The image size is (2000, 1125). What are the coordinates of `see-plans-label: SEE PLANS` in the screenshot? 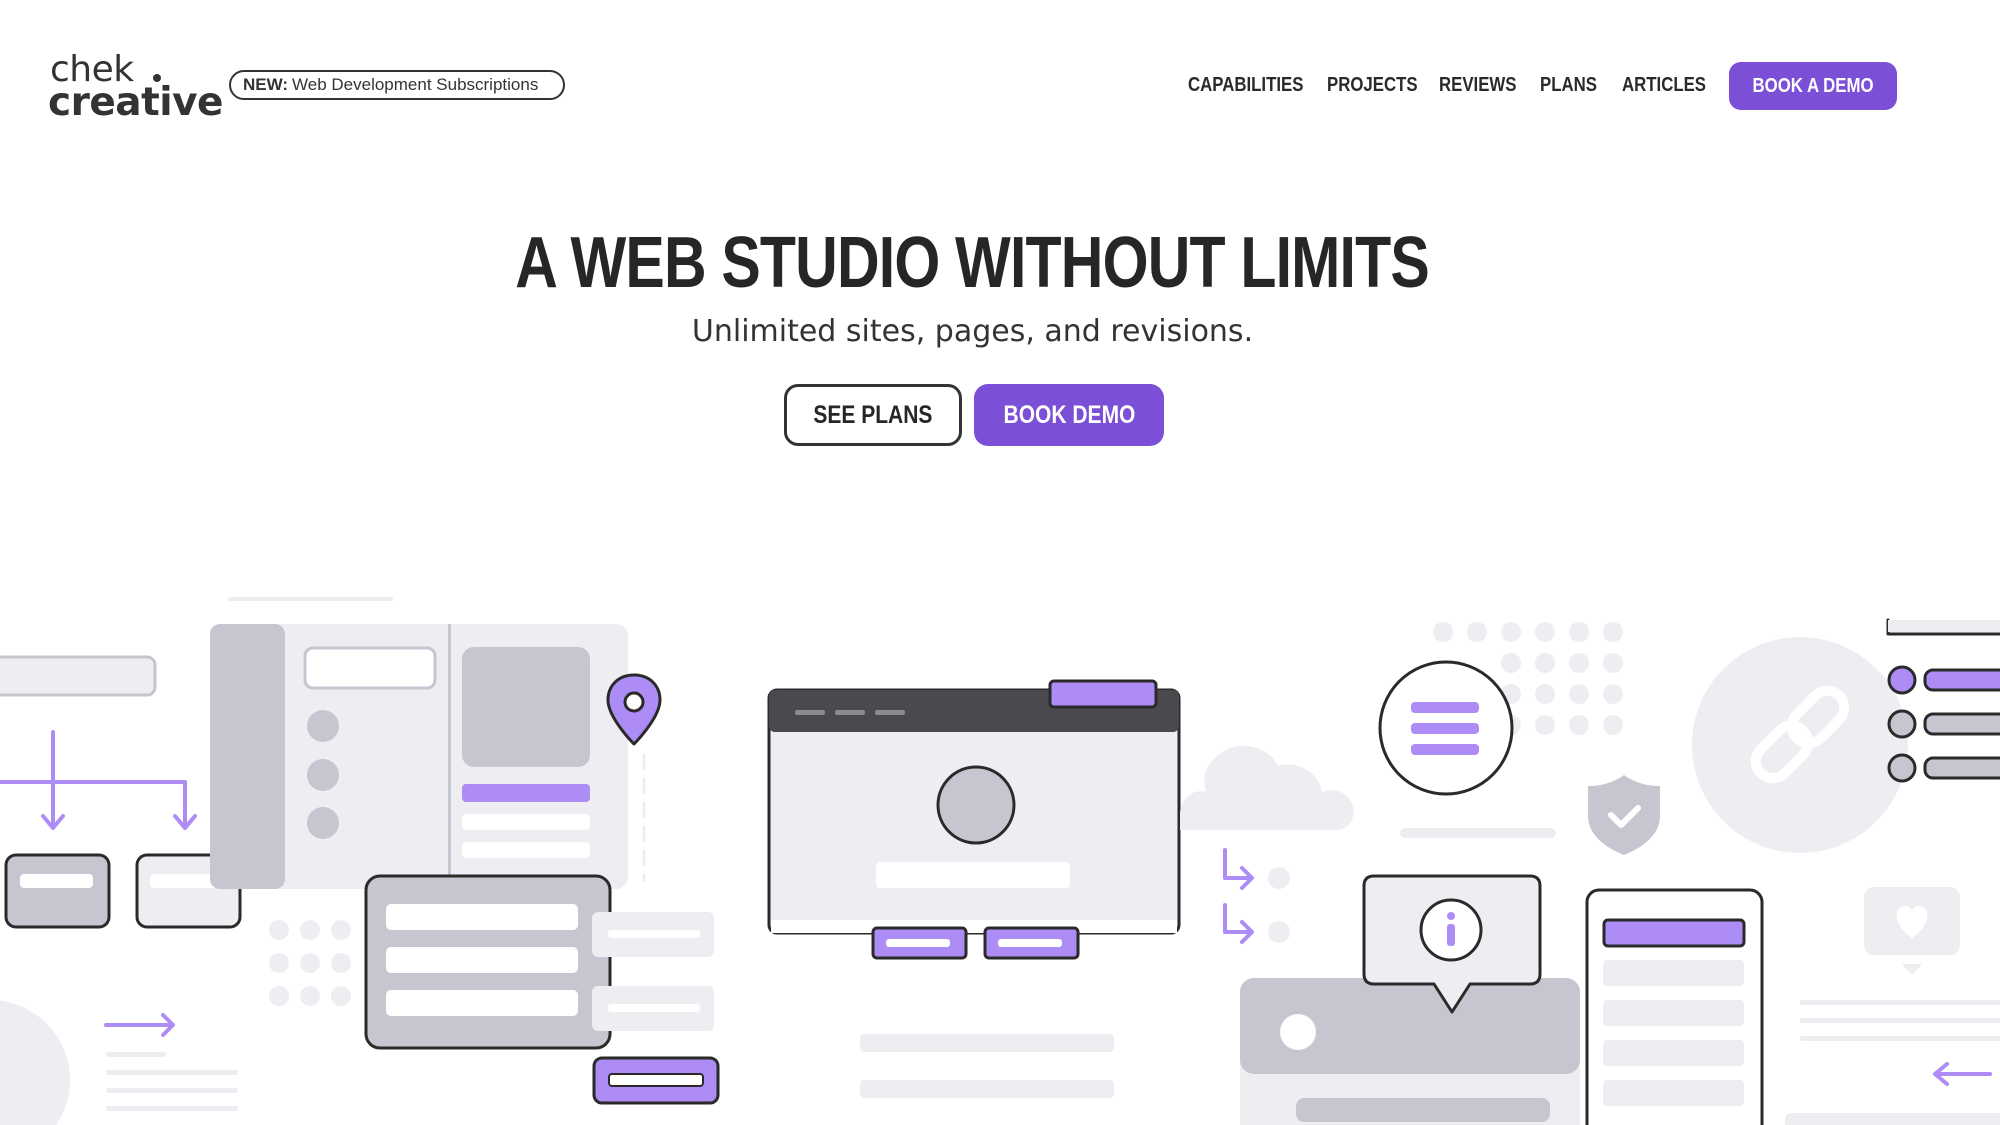 It's located at (873, 414).